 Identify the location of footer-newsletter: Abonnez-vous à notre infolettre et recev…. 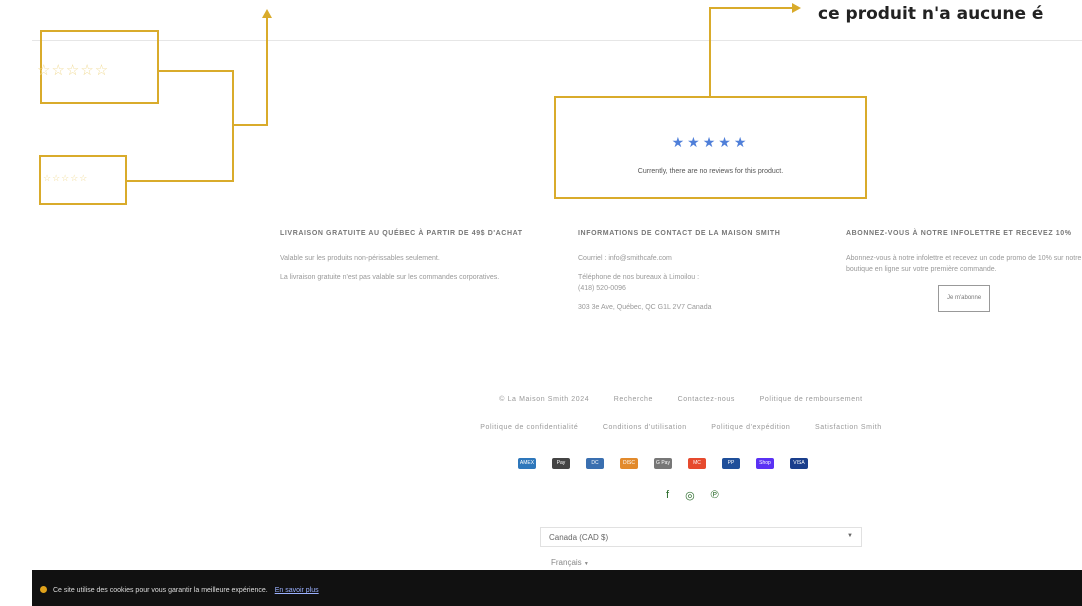
(964, 270).